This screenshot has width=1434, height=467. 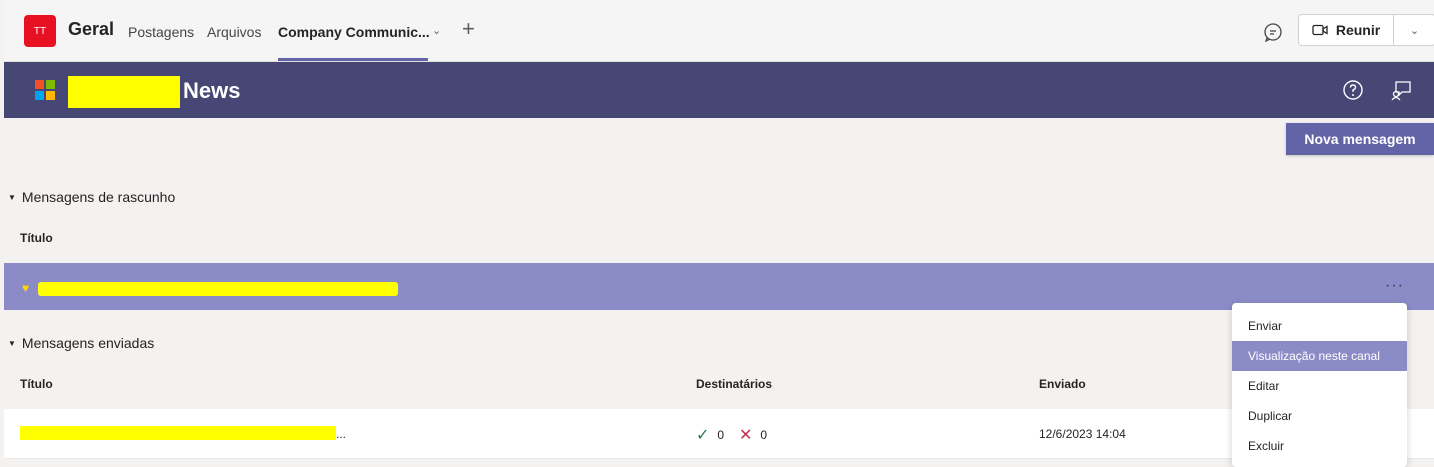 I want to click on sent-section-toggle: ▼ Mensagens enviadas, so click(x=81, y=343).